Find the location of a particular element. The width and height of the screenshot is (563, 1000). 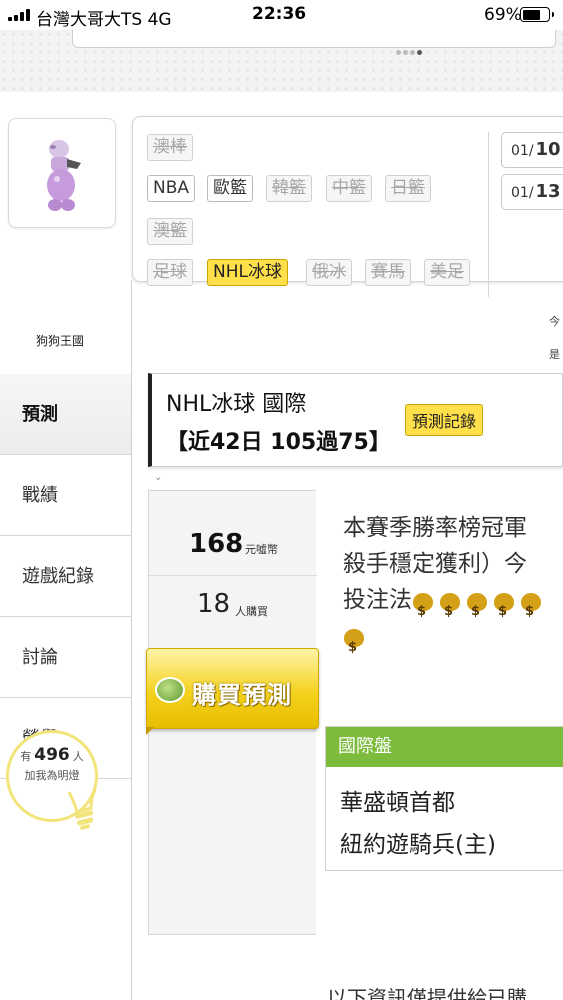

fans-prefix: 有 is located at coordinates (26, 756).